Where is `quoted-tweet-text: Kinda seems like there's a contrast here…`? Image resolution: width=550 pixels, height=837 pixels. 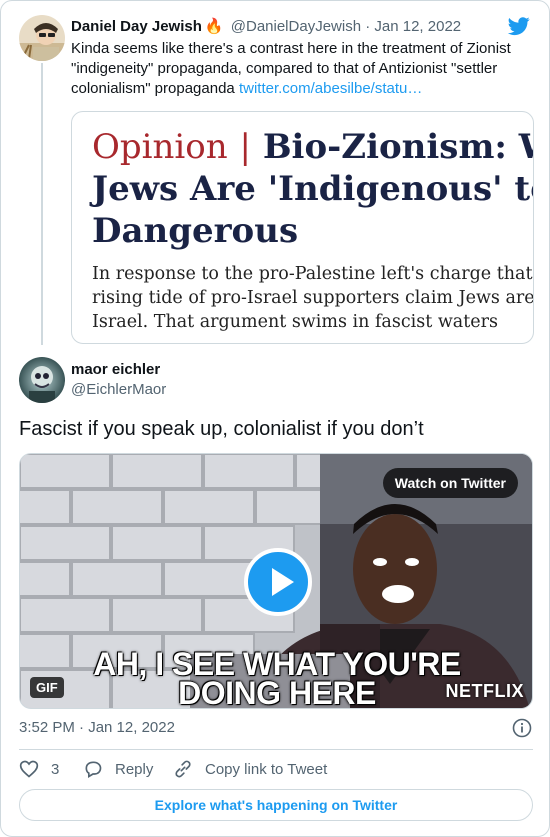
quoted-tweet-text: Kinda seems like there's a contrast here… is located at coordinates (302, 69).